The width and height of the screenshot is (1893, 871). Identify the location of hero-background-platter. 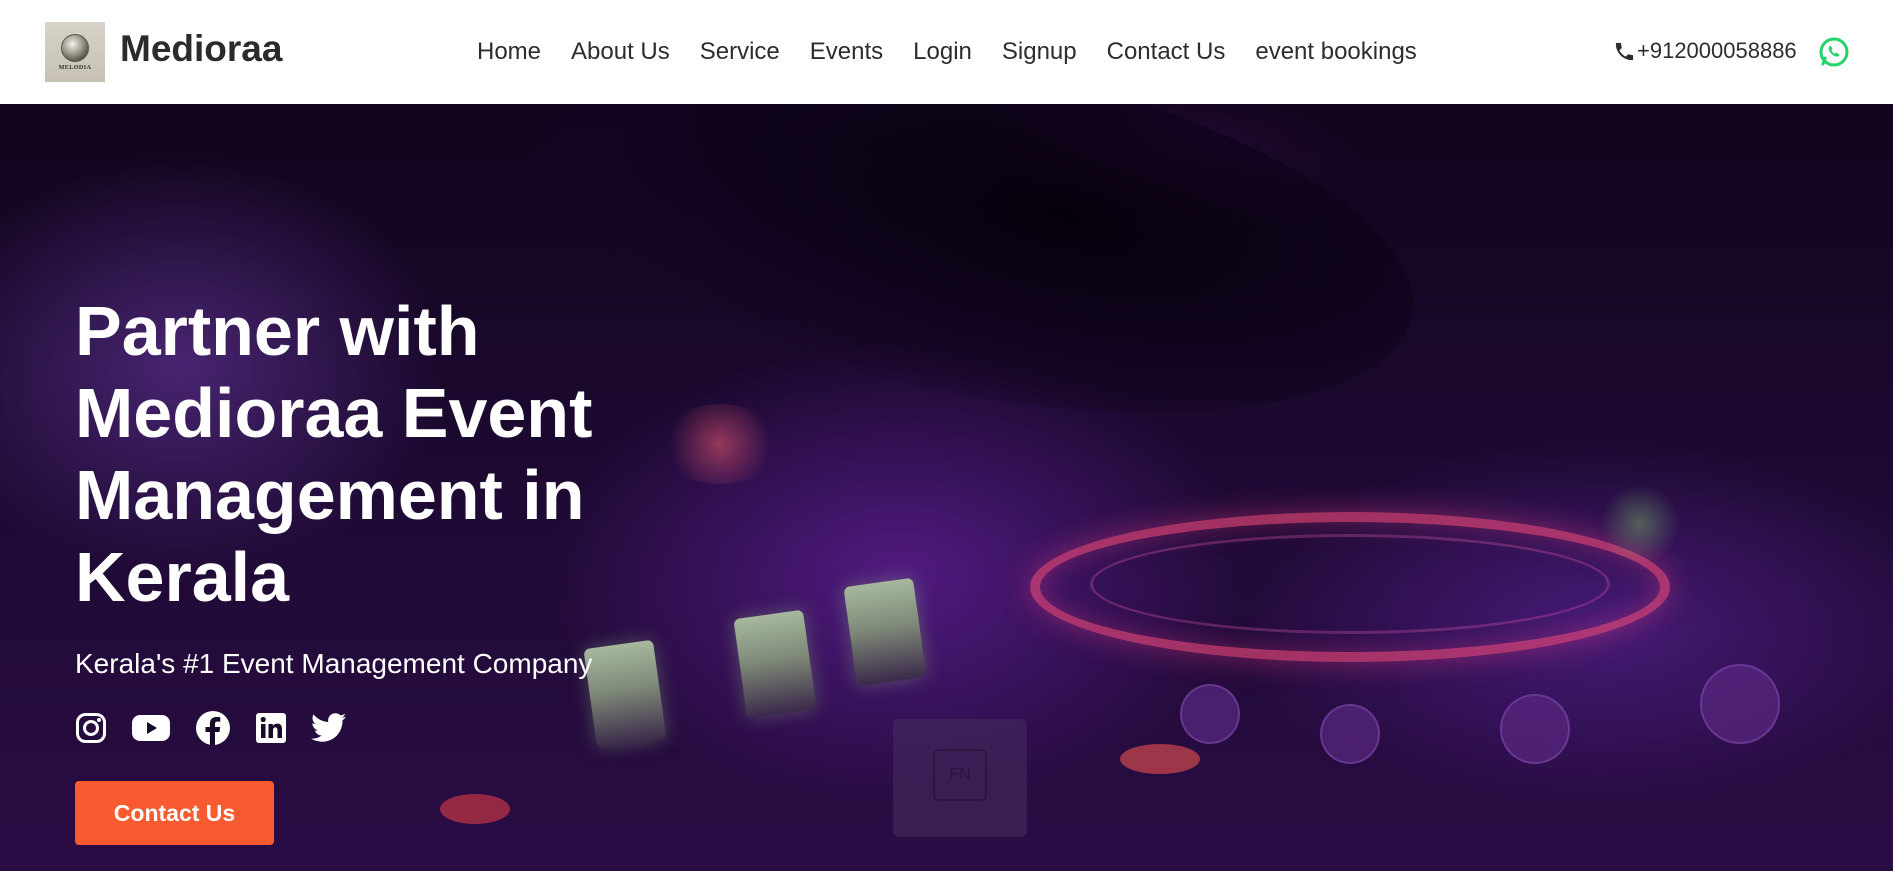
(1350, 587).